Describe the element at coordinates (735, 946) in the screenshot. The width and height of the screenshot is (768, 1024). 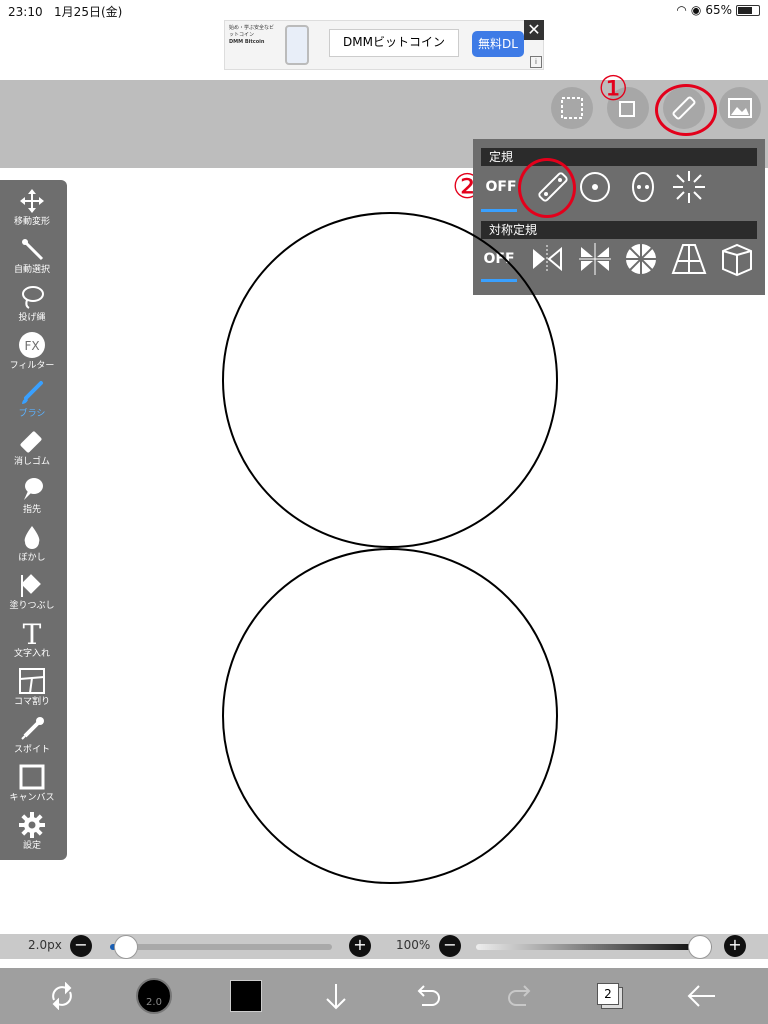
I see `opacity-plus-button: +` at that location.